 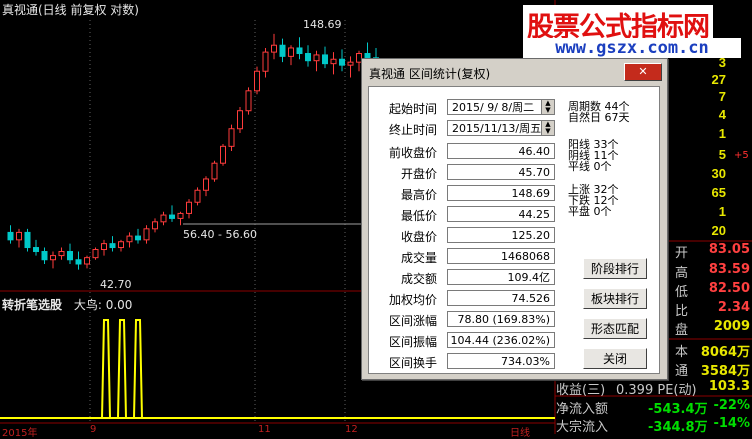 What do you see at coordinates (520, 433) in the screenshot?
I see `axis-period: 日线` at bounding box center [520, 433].